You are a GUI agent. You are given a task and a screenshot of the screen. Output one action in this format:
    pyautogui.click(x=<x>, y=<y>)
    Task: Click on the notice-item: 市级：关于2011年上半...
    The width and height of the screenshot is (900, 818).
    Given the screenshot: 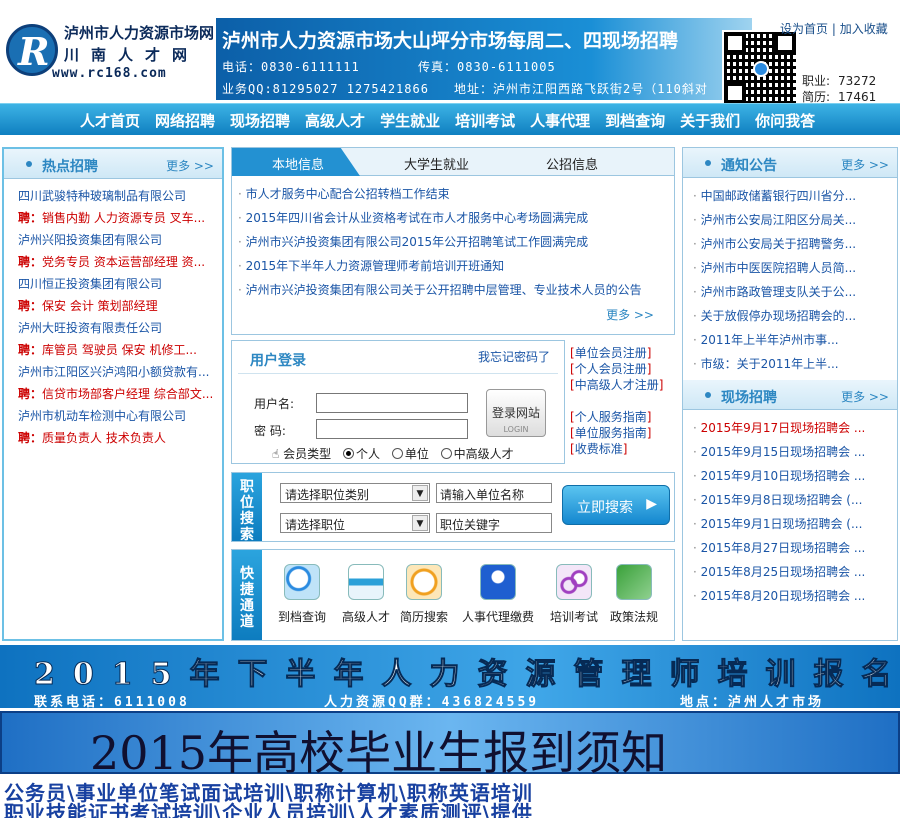 What is the action you would take?
    pyautogui.click(x=795, y=364)
    